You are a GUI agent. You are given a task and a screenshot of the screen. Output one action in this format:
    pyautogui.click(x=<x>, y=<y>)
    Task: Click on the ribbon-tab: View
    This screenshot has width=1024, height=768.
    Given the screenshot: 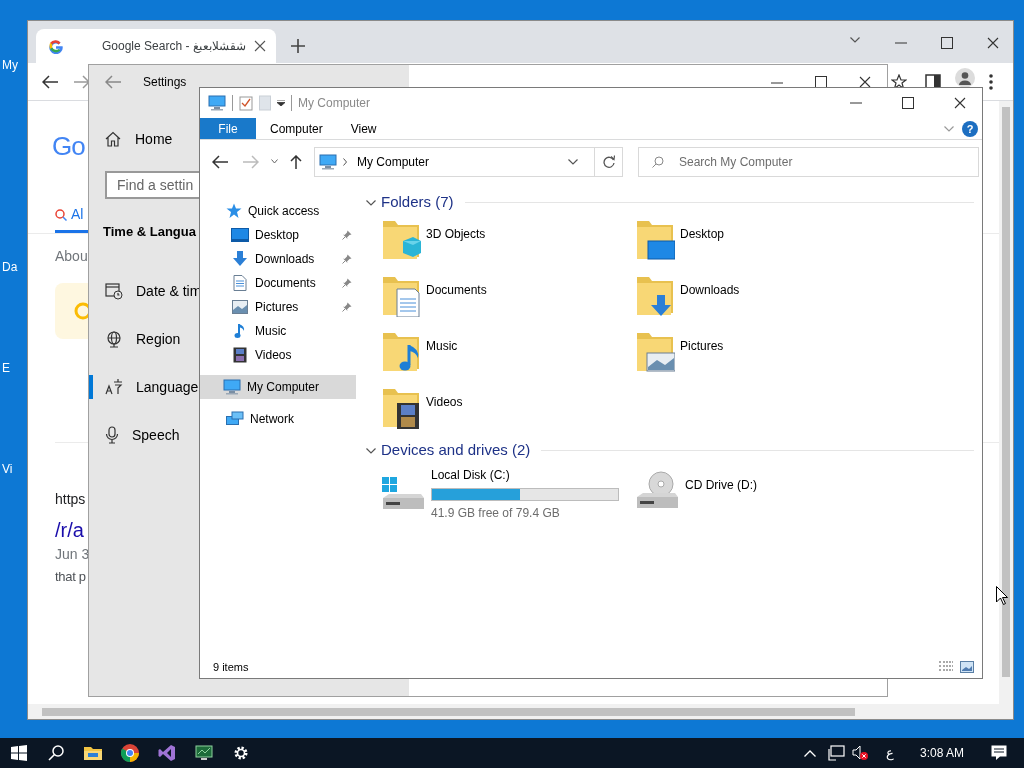 What is the action you would take?
    pyautogui.click(x=363, y=128)
    